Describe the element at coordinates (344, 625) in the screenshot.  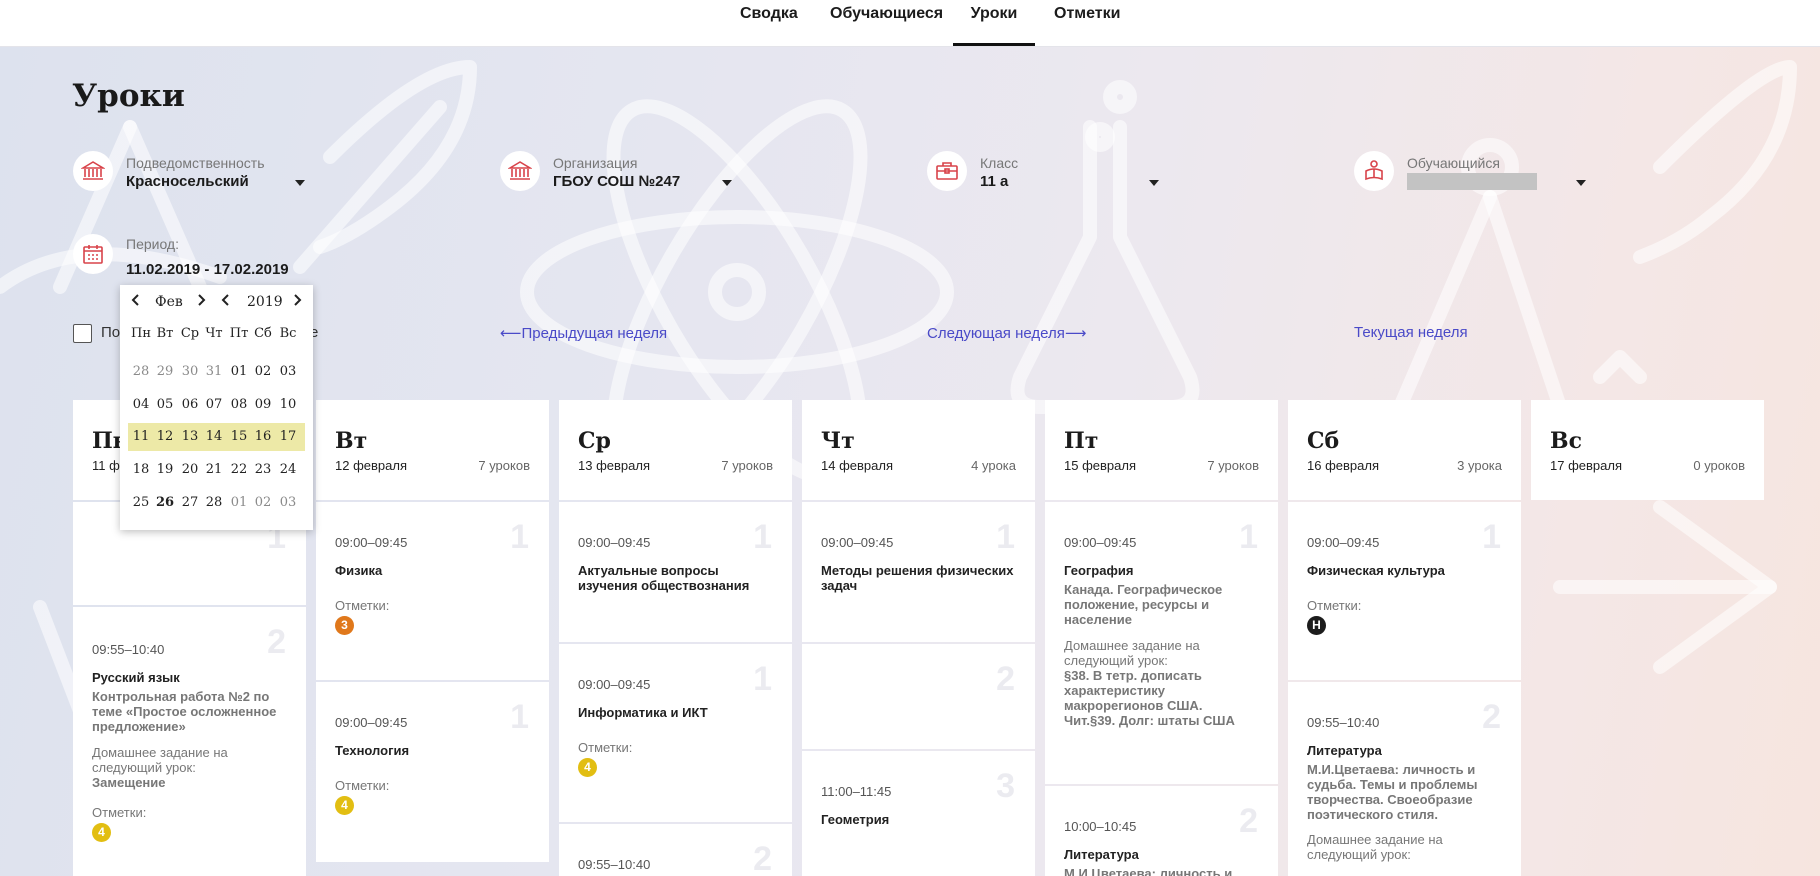
I see `grade-badge: 3` at that location.